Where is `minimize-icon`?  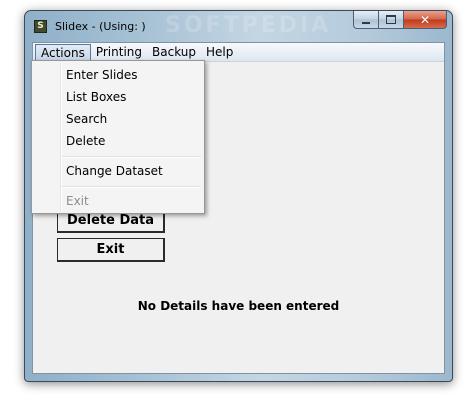
minimize-icon is located at coordinates (366, 22).